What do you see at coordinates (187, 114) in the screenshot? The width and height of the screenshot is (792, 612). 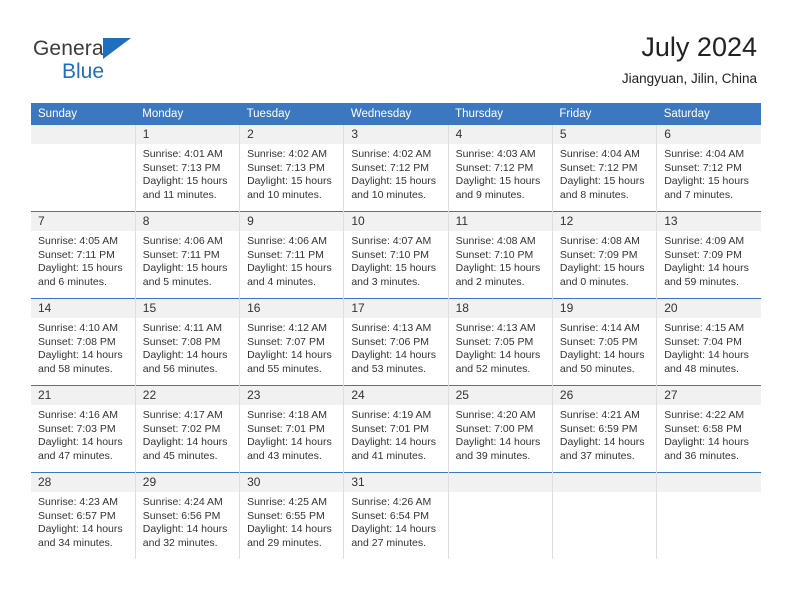 I see `weekday-header-monday: Monday` at bounding box center [187, 114].